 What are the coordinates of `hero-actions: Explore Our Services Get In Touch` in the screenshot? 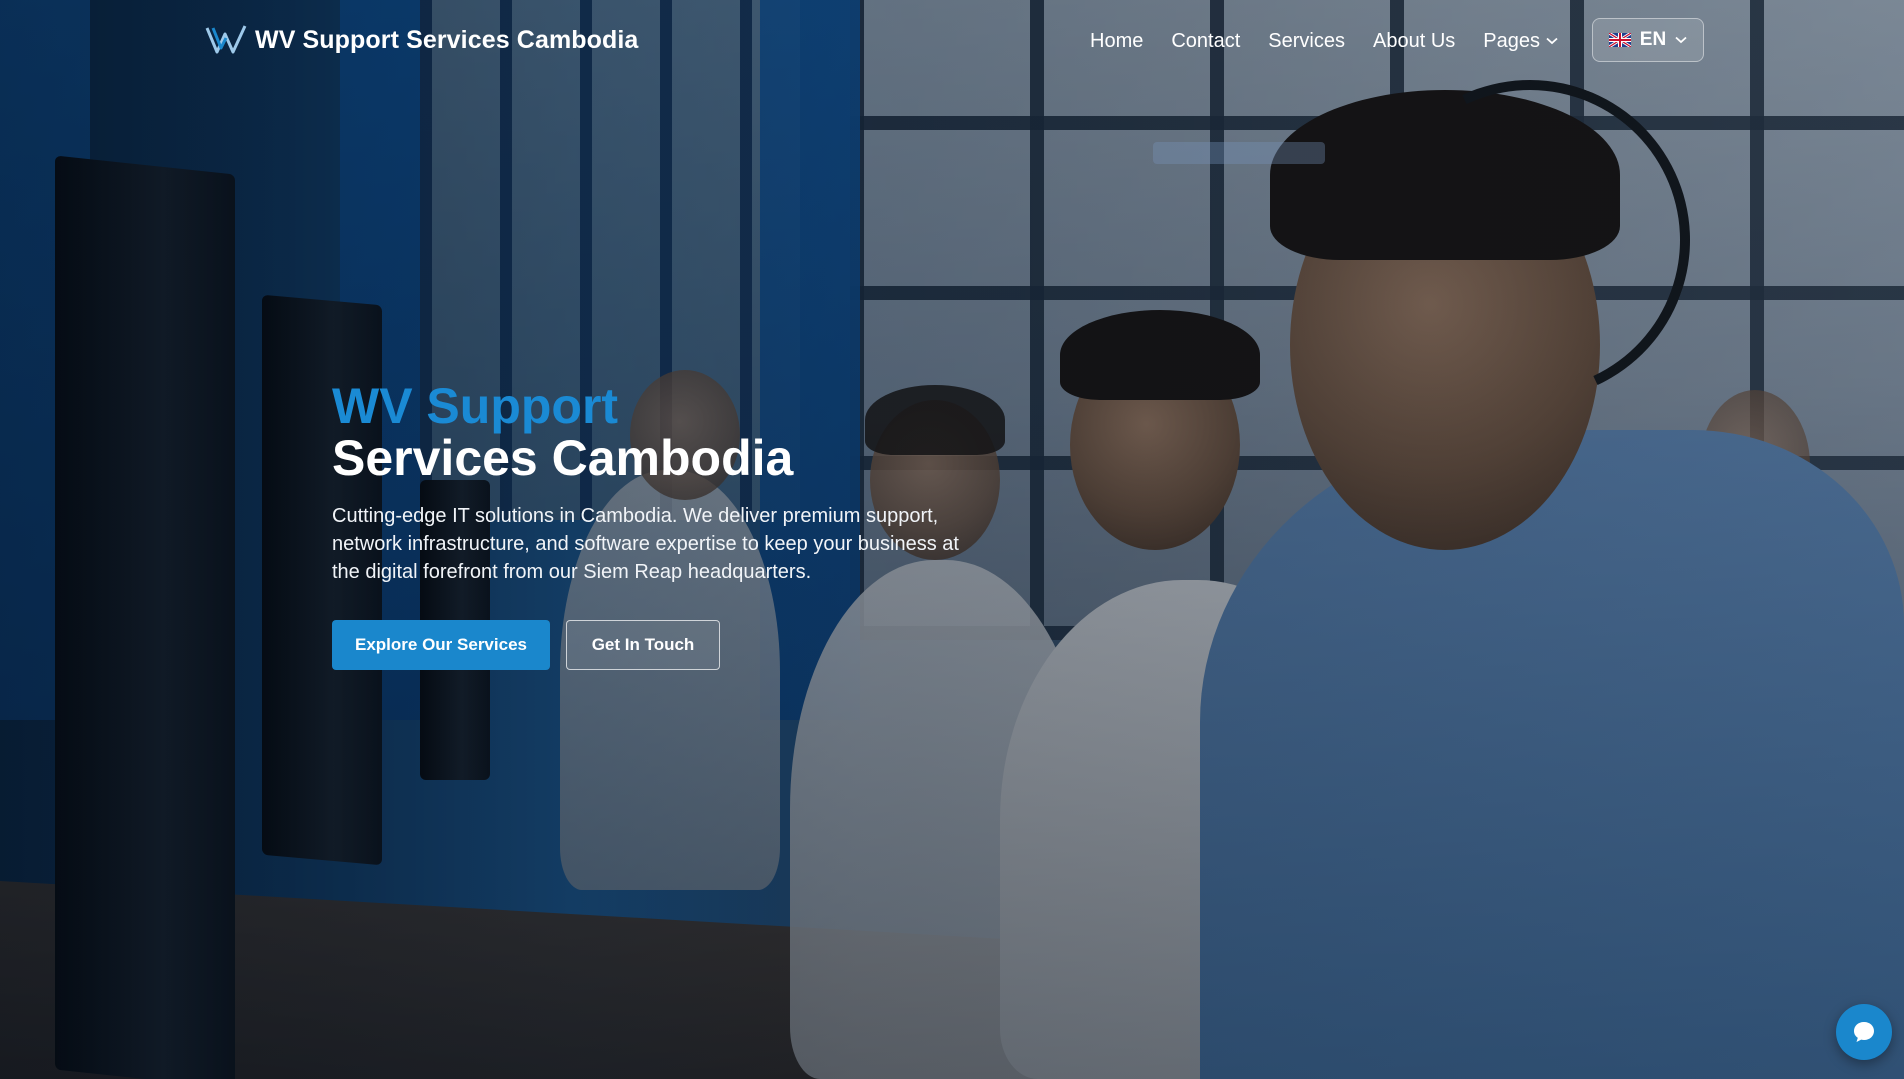 It's located at (672, 645).